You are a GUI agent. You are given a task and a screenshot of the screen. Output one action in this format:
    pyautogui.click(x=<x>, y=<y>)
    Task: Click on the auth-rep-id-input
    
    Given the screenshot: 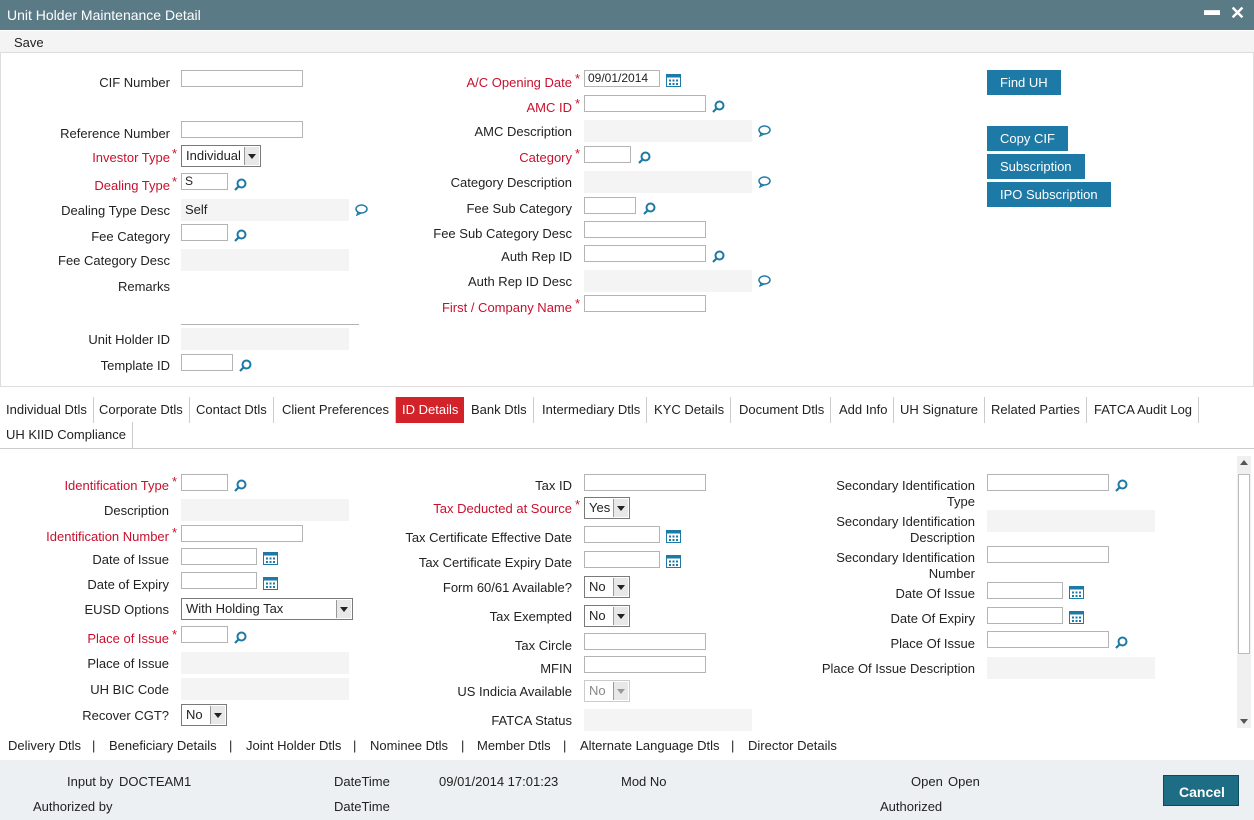 What is the action you would take?
    pyautogui.click(x=645, y=253)
    